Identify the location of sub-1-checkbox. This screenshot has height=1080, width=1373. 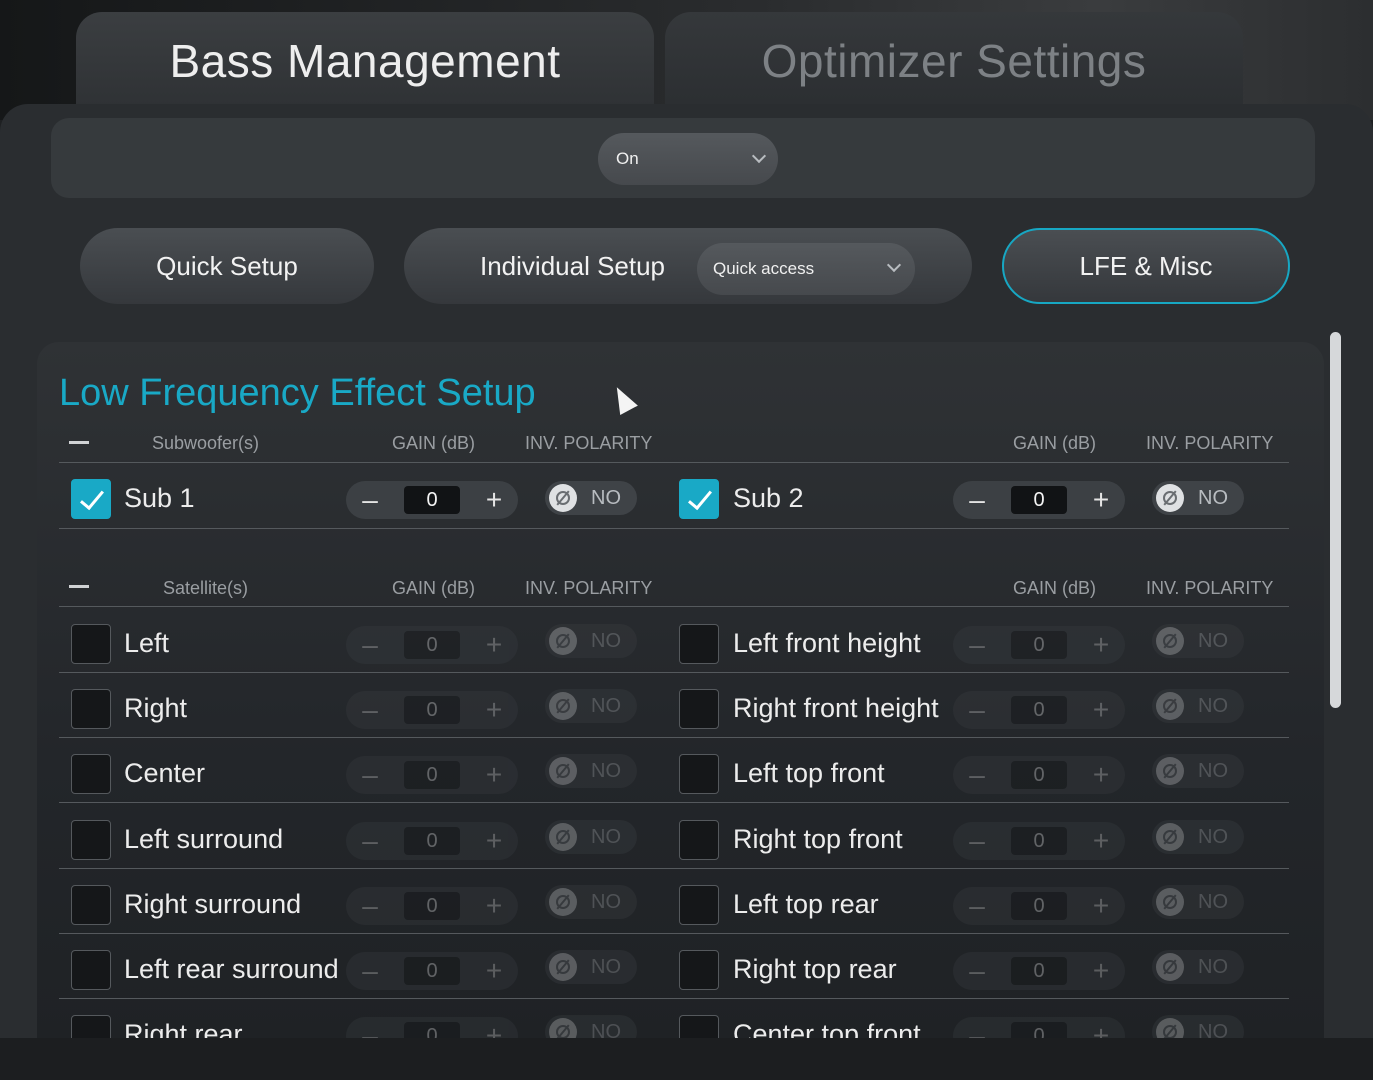
(91, 499).